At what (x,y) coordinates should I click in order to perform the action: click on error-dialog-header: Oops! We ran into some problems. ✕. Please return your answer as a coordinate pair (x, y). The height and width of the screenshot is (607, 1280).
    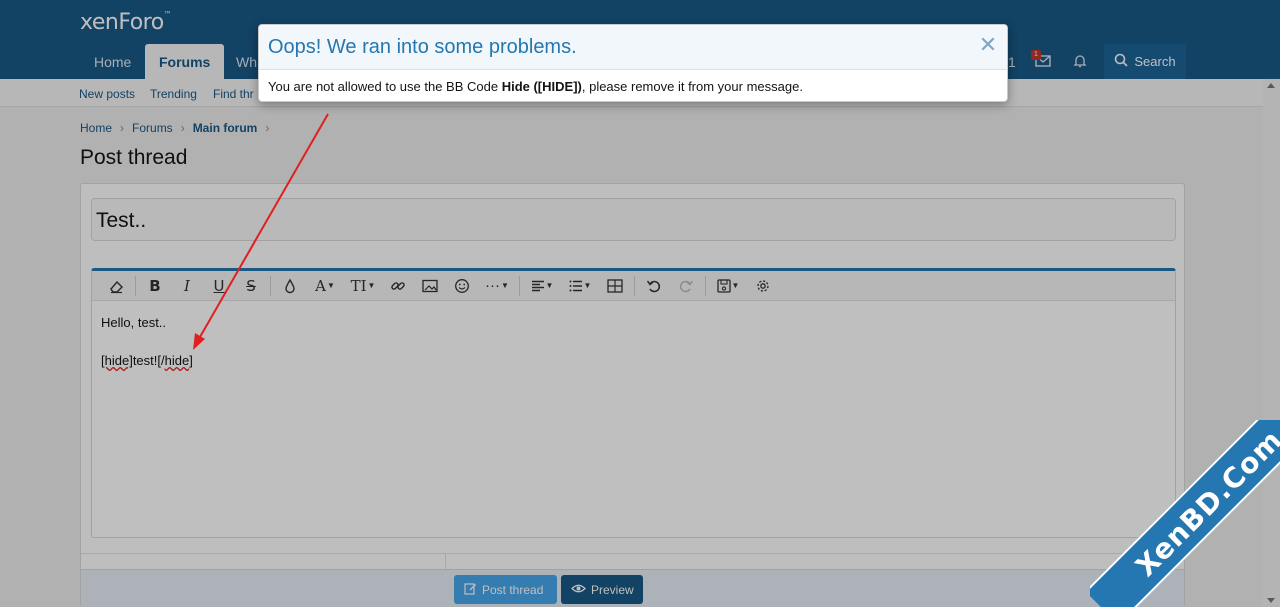
    Looking at the image, I should click on (633, 47).